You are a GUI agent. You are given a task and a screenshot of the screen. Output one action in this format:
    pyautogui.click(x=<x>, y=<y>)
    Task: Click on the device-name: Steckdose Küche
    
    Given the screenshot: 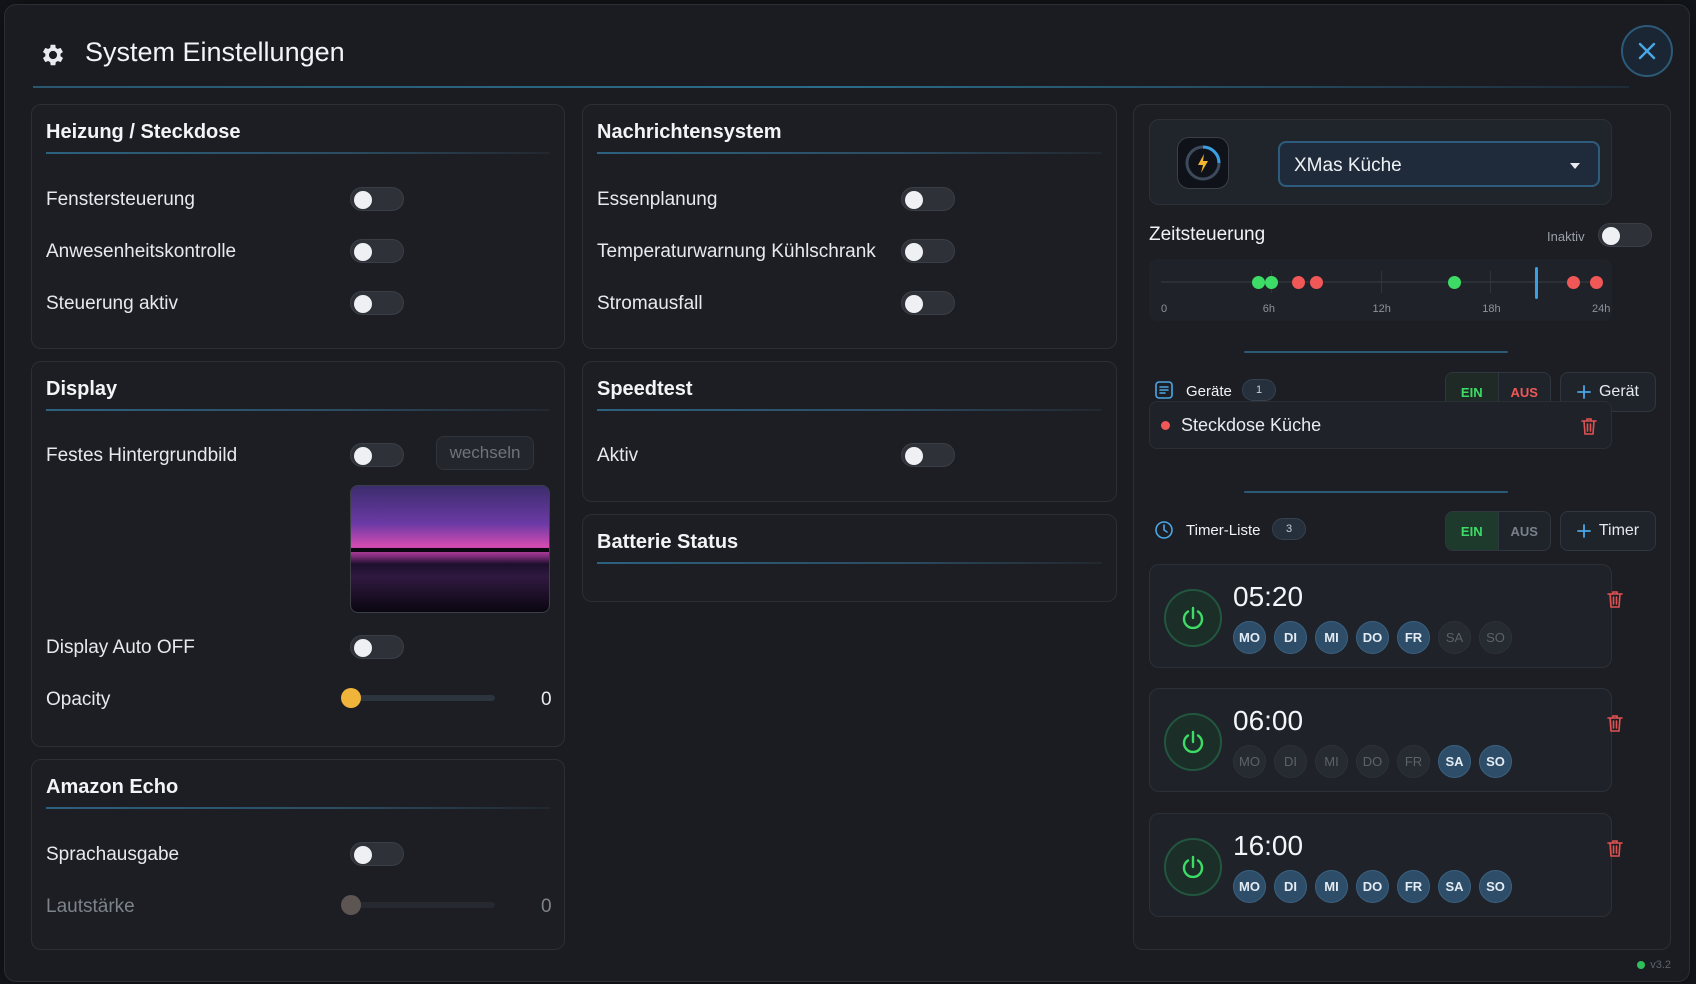 What is the action you would take?
    pyautogui.click(x=1251, y=425)
    